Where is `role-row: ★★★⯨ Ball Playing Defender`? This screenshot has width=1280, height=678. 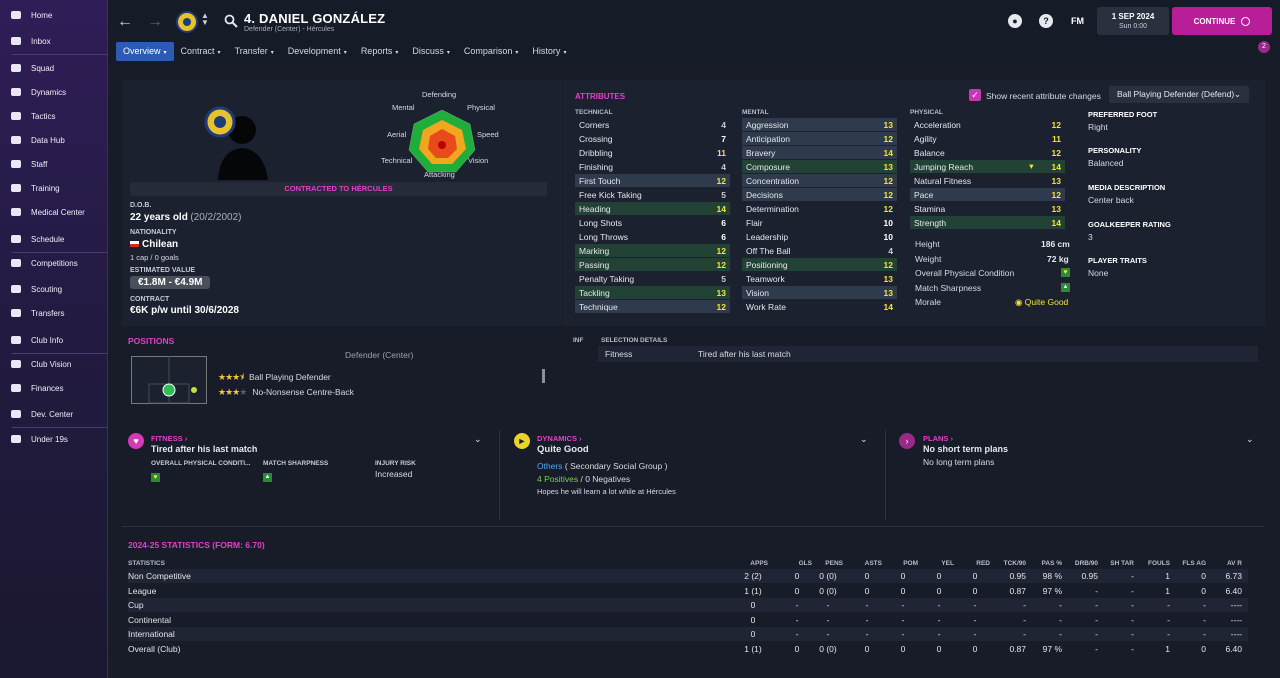
role-row: ★★★⯨ Ball Playing Defender is located at coordinates (274, 378).